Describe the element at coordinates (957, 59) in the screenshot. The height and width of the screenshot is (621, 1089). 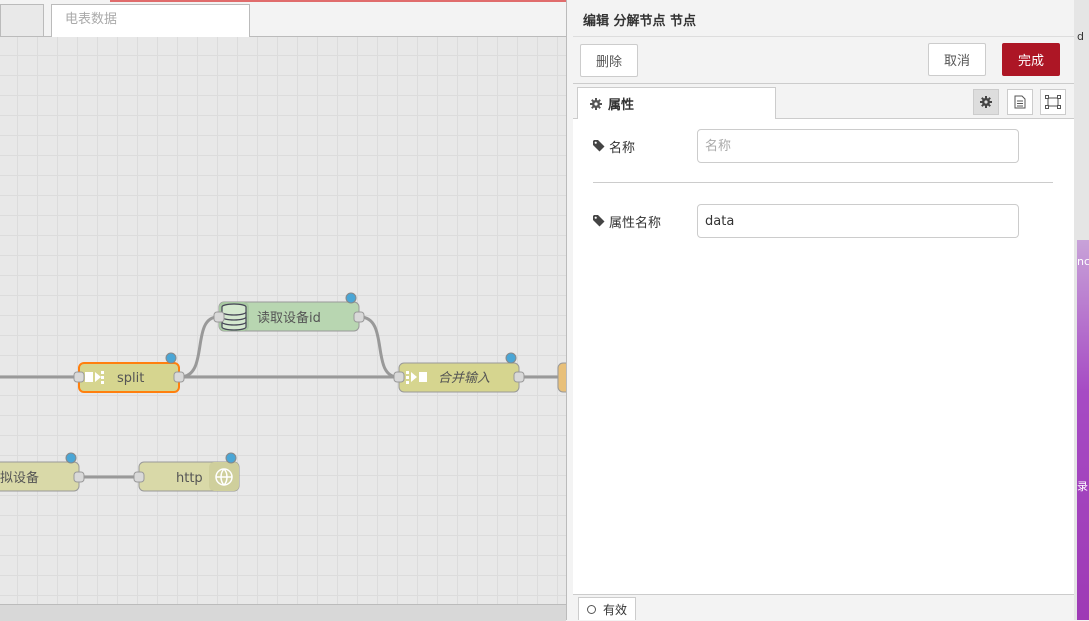
I see `cancel-button: 取消` at that location.